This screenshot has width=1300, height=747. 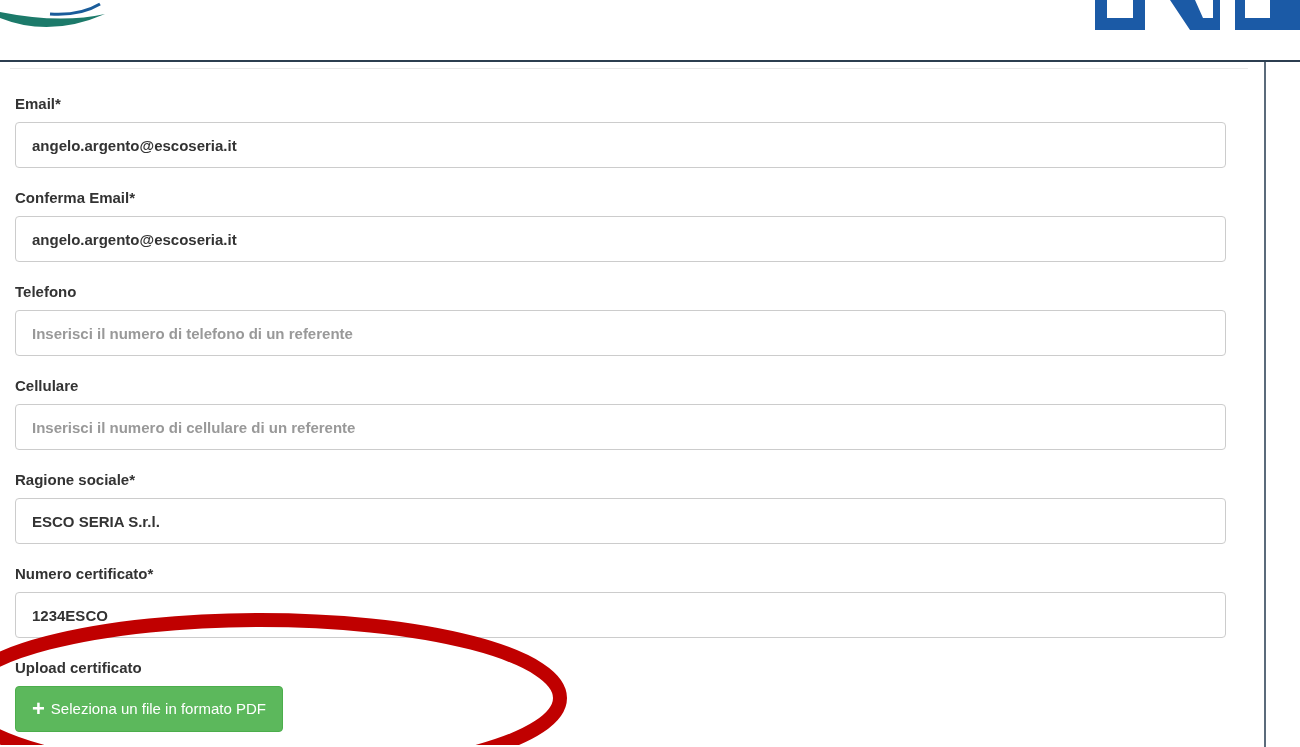 I want to click on input-field: Inserisci il numero di telefono di un referente, so click(x=620, y=333).